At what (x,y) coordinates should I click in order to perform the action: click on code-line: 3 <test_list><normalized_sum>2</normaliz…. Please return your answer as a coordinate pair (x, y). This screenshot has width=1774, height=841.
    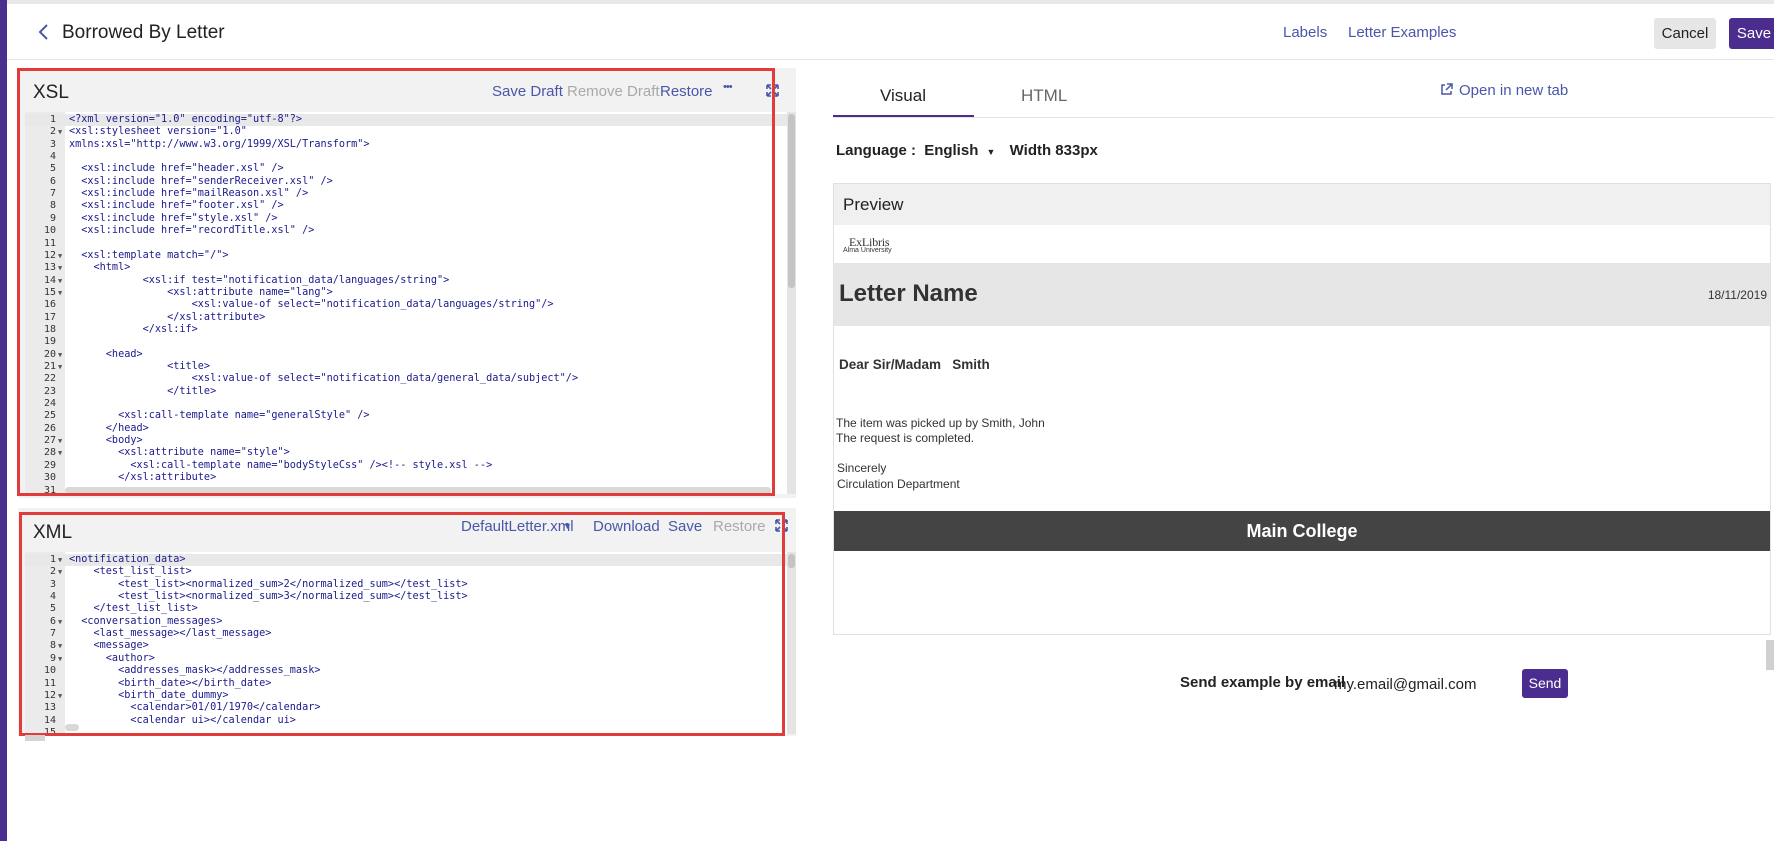
    Looking at the image, I should click on (406, 585).